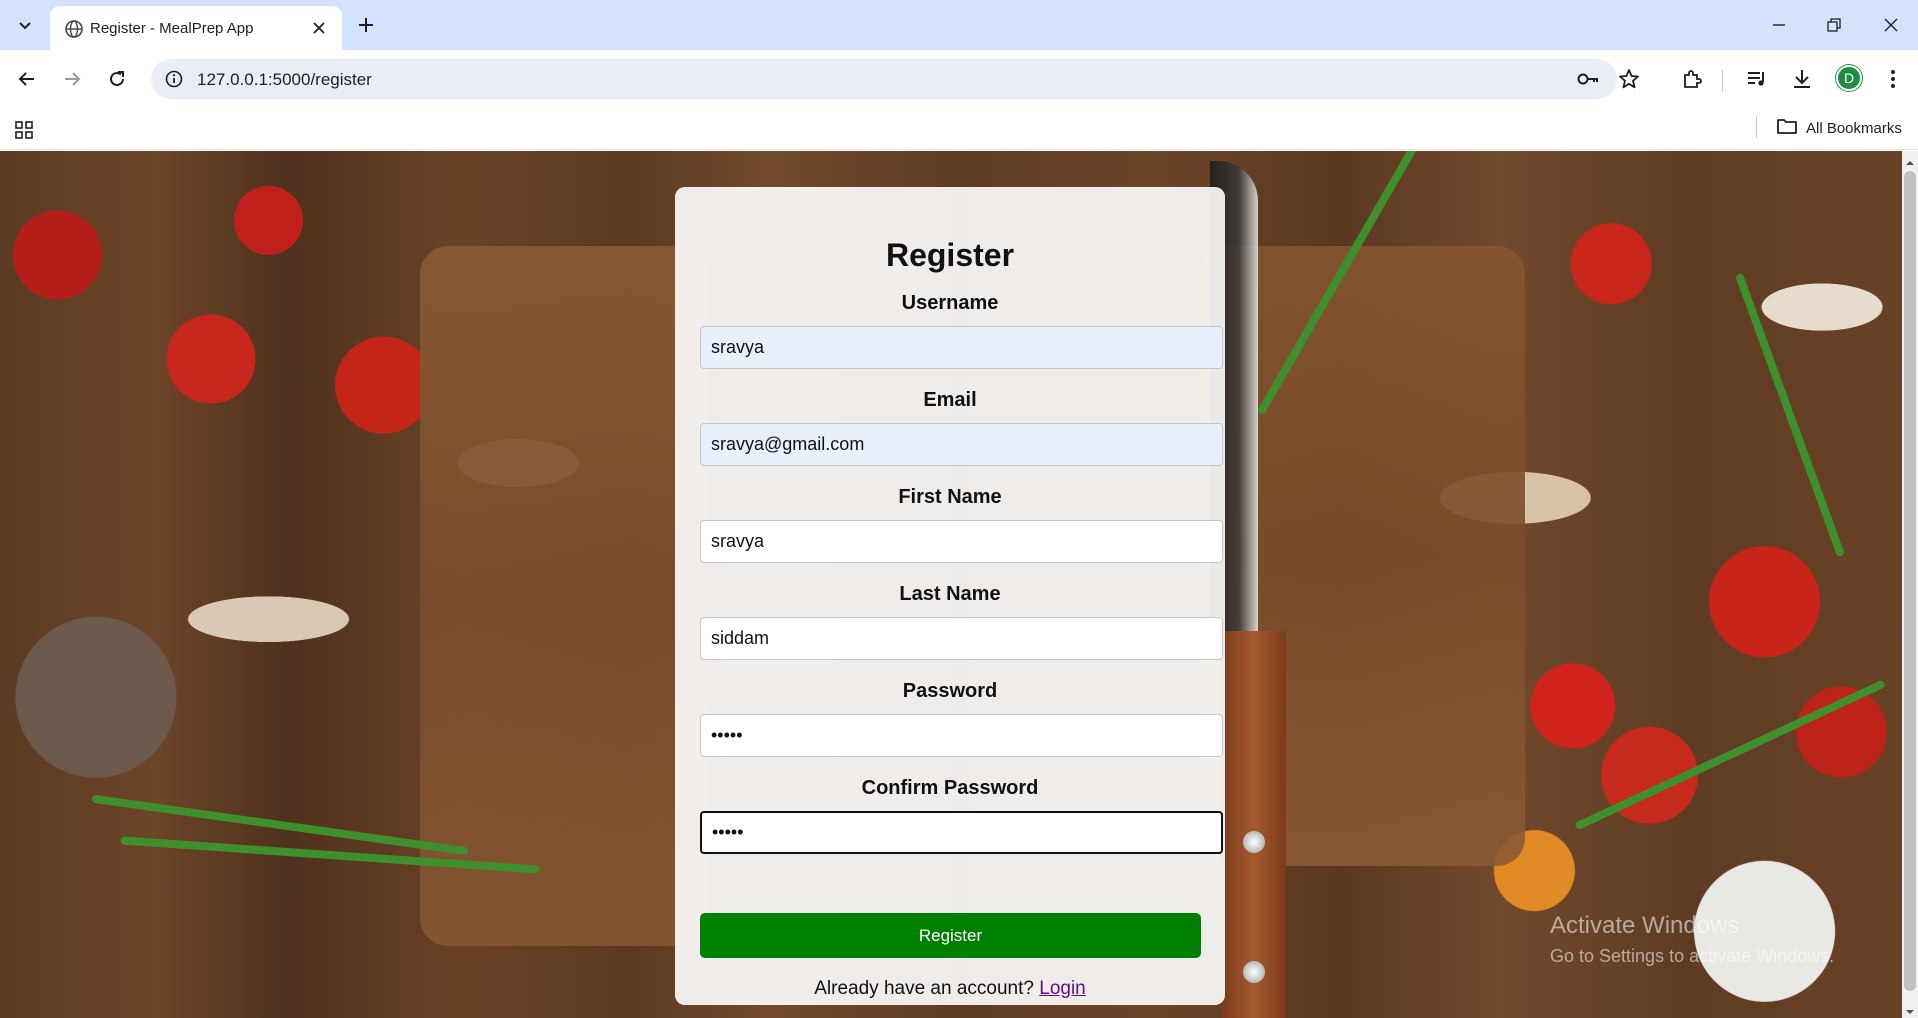  What do you see at coordinates (1891, 25) in the screenshot?
I see `close-window-icon` at bounding box center [1891, 25].